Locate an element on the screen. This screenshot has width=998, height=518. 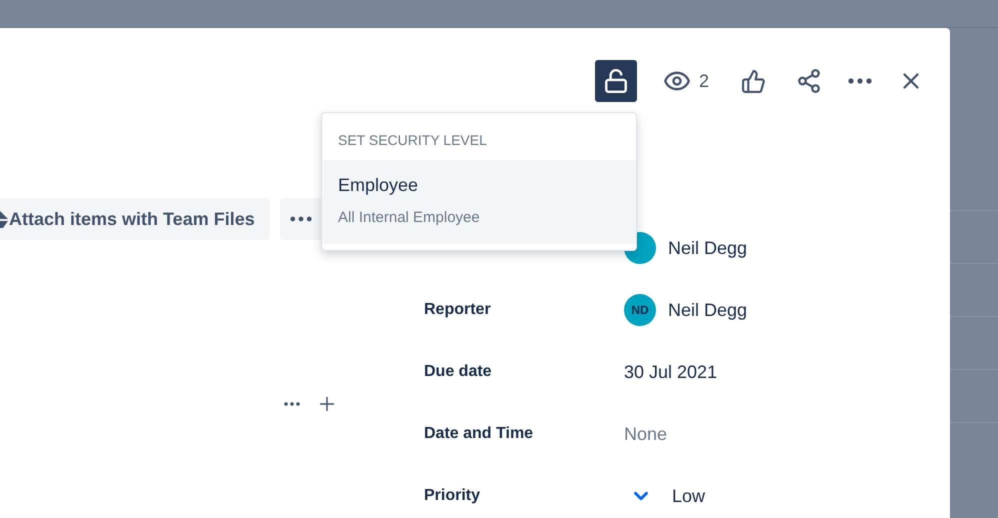
menu-item: Employee All Internal Employee is located at coordinates (479, 202).